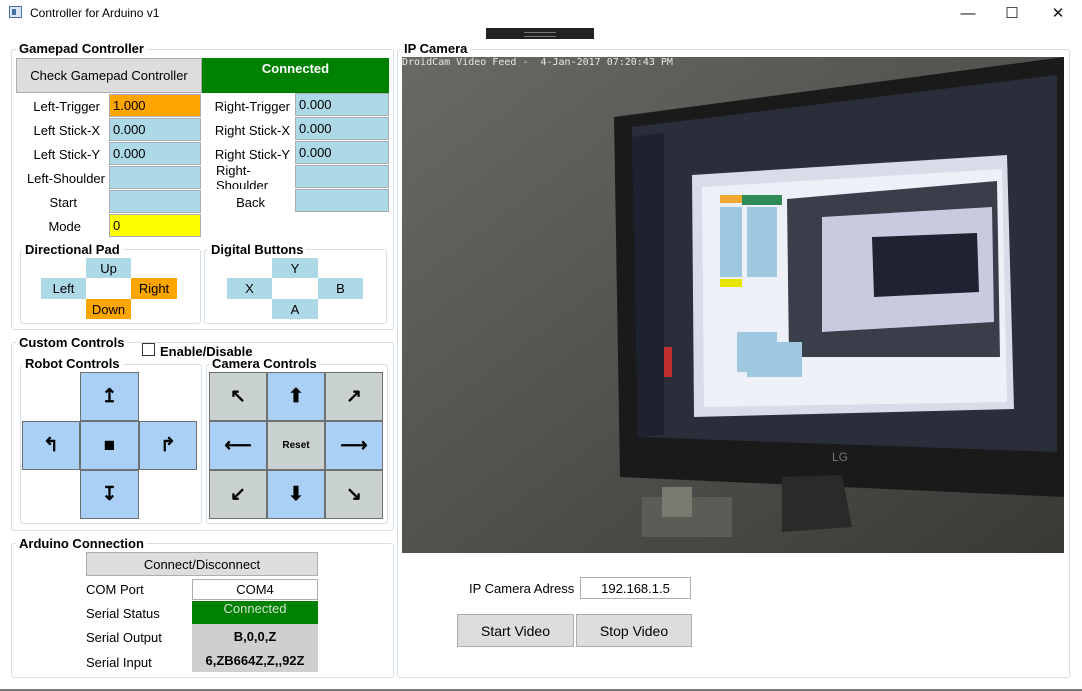  Describe the element at coordinates (238, 445) in the screenshot. I see `camera-left-button: ⟵` at that location.